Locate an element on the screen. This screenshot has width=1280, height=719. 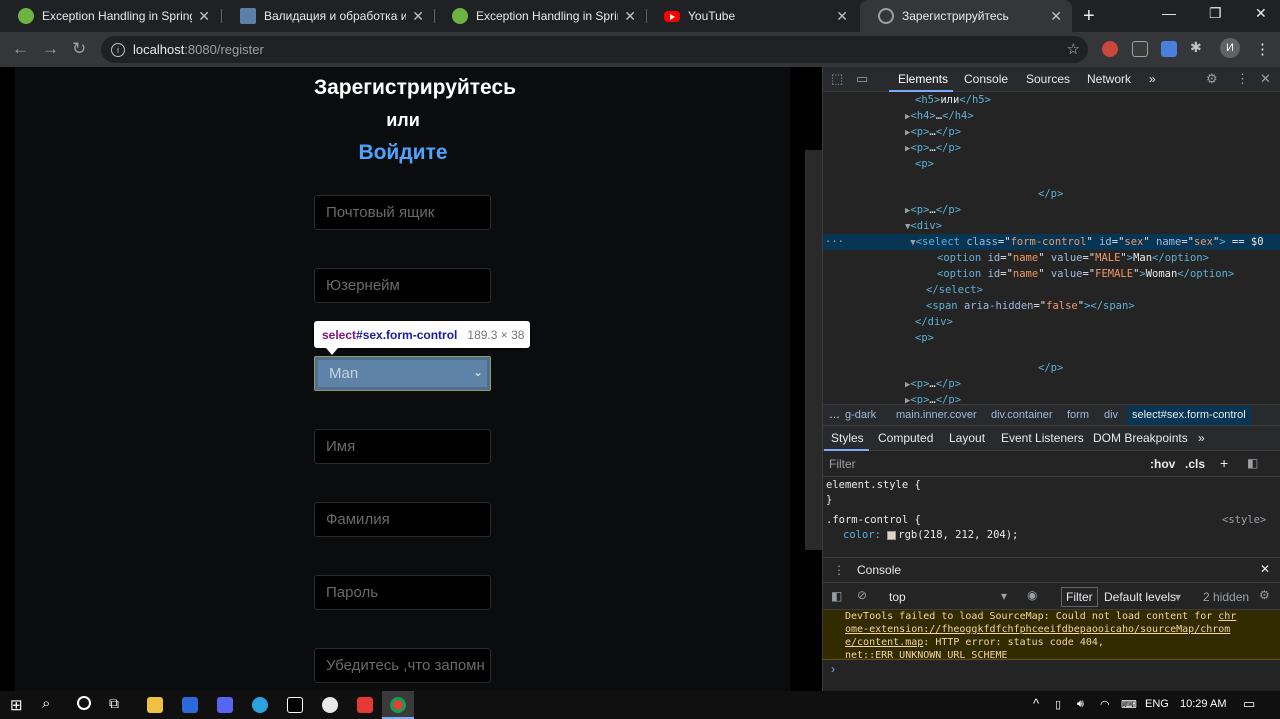
tab-network: Network is located at coordinates (1109, 79).